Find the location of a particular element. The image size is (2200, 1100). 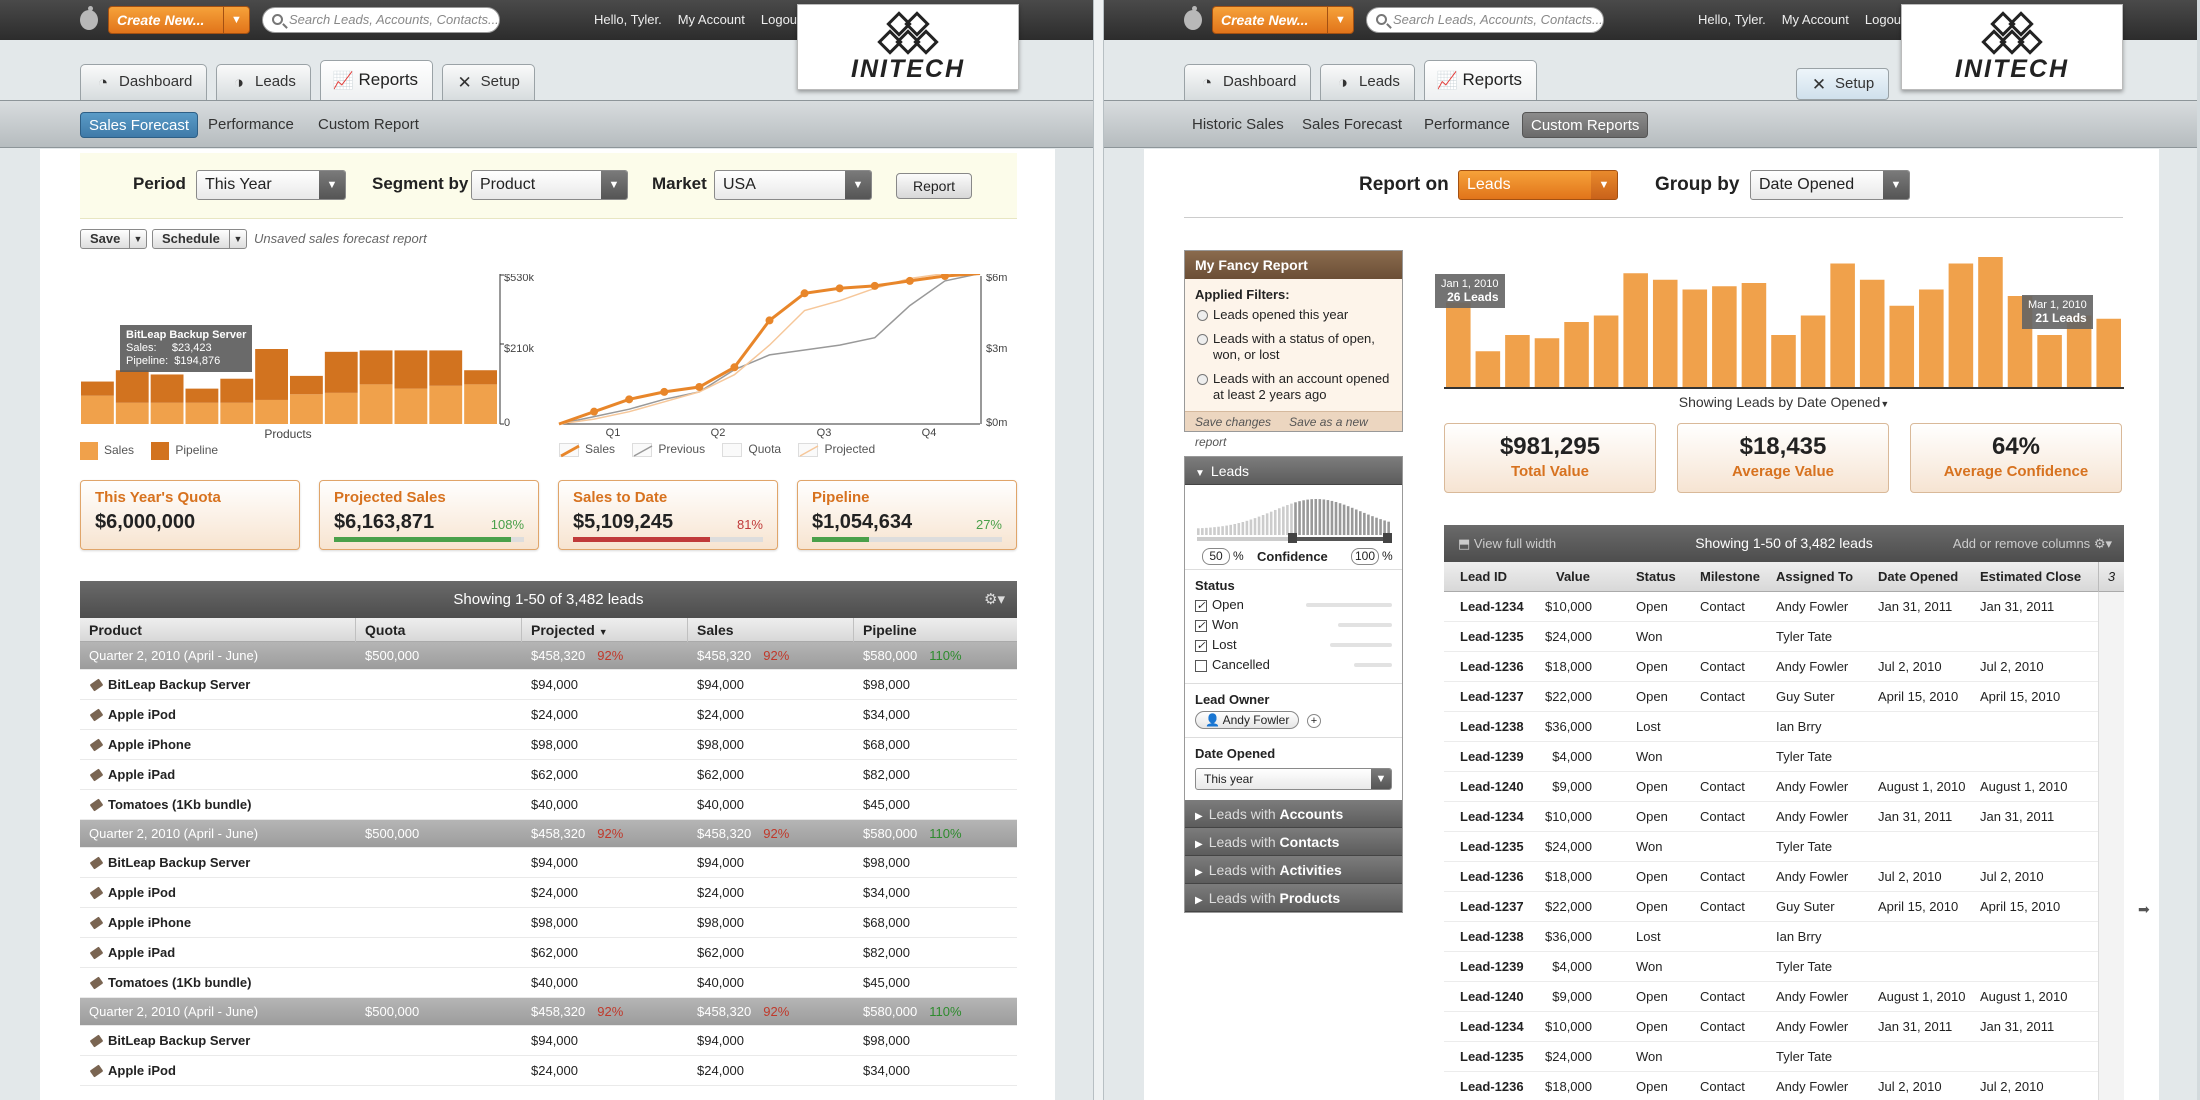

chart-caption: Showing Leads by Date Opened▼ is located at coordinates (1784, 402).